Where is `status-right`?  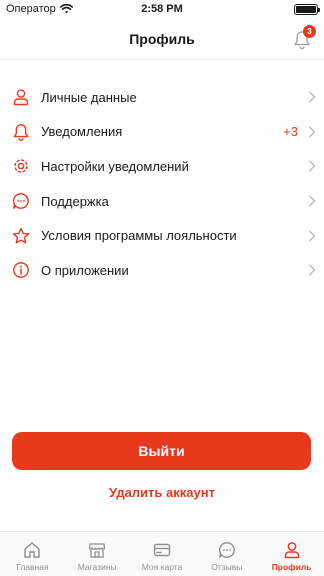 status-right is located at coordinates (307, 9).